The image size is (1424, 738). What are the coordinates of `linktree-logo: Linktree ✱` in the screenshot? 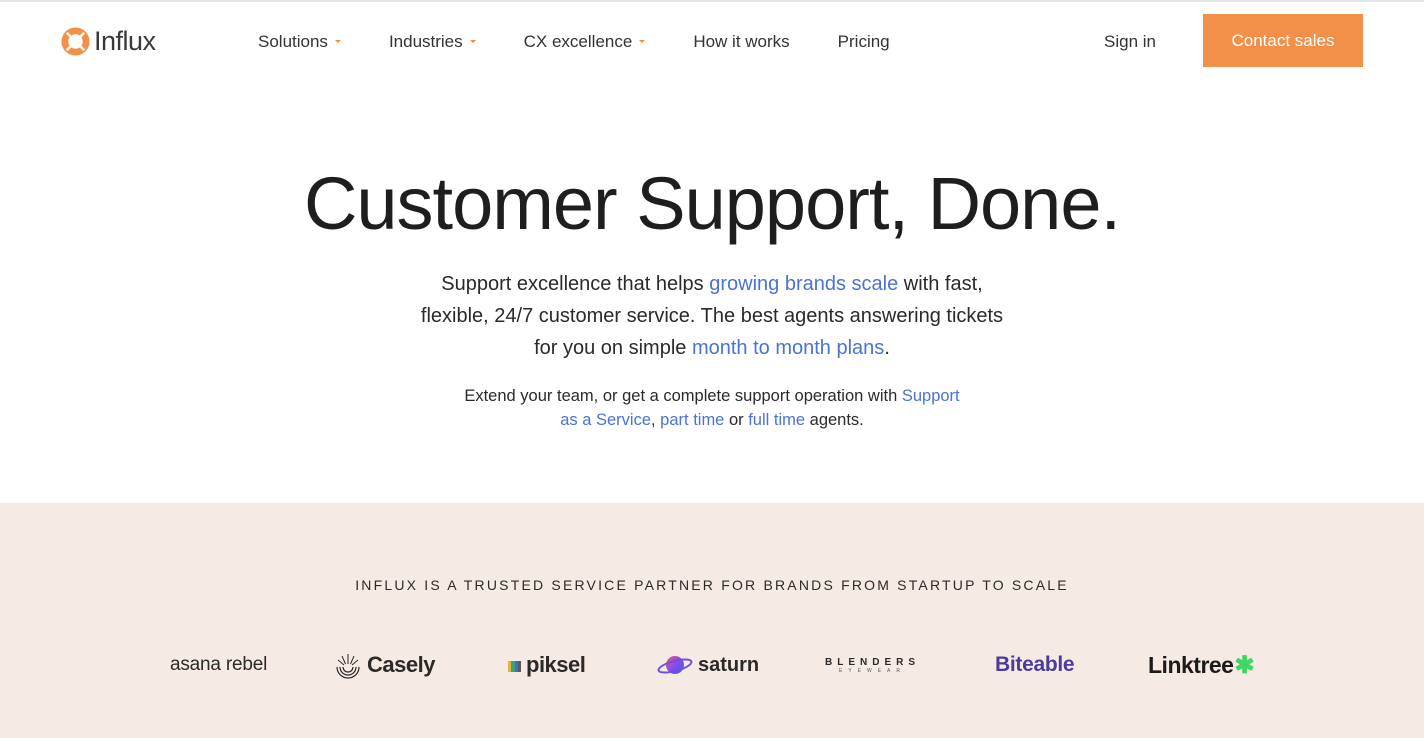 It's located at (1201, 665).